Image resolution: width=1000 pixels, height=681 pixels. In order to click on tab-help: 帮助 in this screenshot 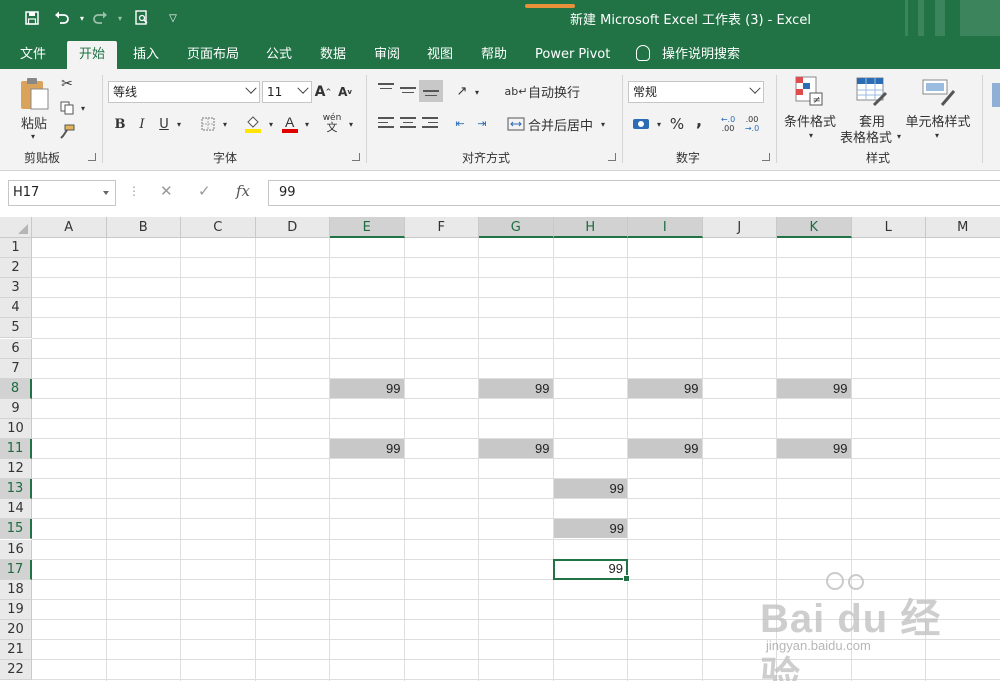, I will do `click(494, 55)`.